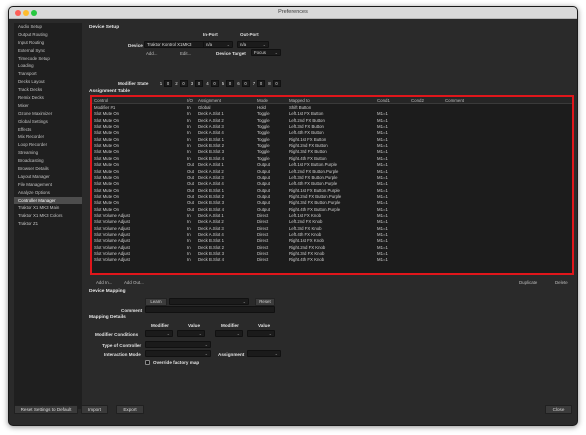 This screenshot has height=435, width=586. Describe the element at coordinates (229, 333) in the screenshot. I see `modifier-2-select: ⌄` at that location.